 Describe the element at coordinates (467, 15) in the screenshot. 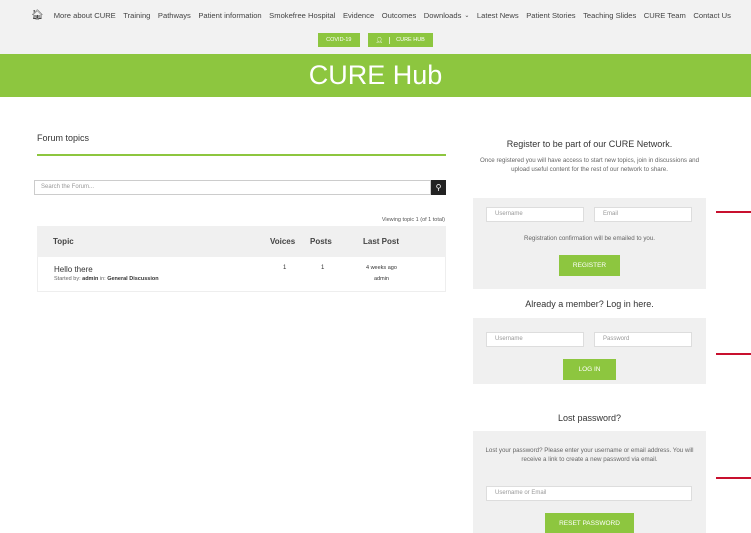

I see `chevron-down-icon: ⌄` at that location.